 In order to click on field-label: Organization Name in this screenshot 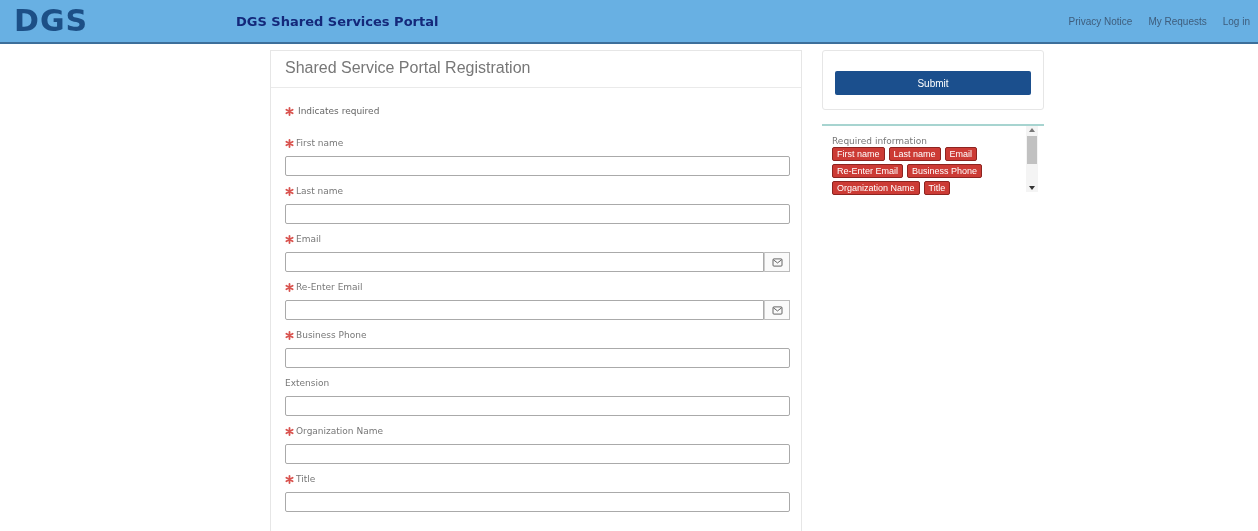, I will do `click(339, 431)`.